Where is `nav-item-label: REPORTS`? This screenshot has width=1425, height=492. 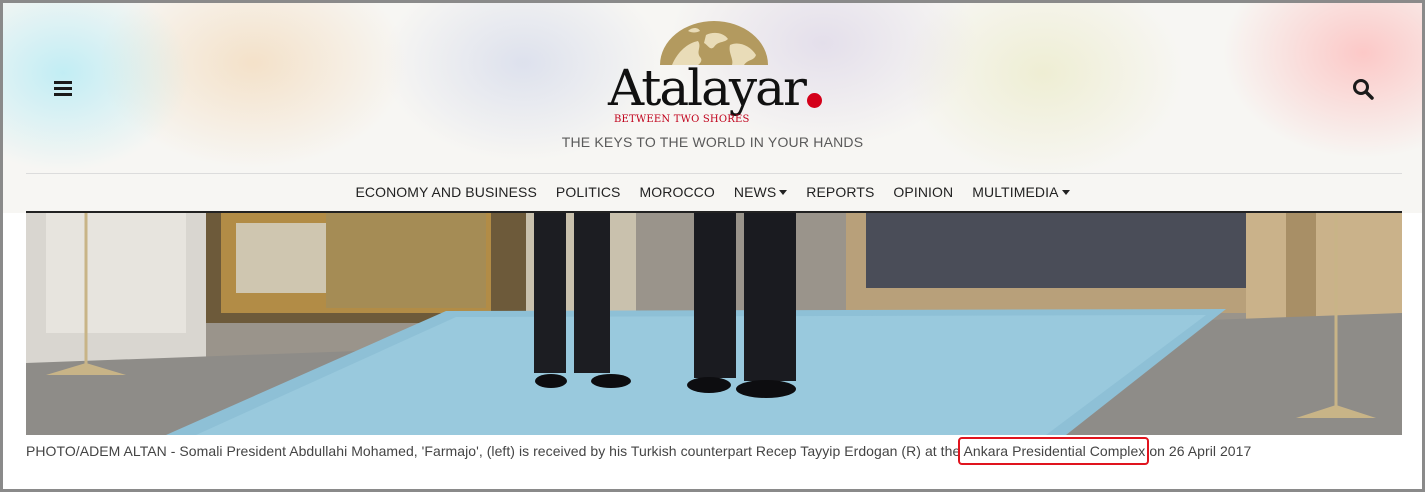
nav-item-label: REPORTS is located at coordinates (840, 192).